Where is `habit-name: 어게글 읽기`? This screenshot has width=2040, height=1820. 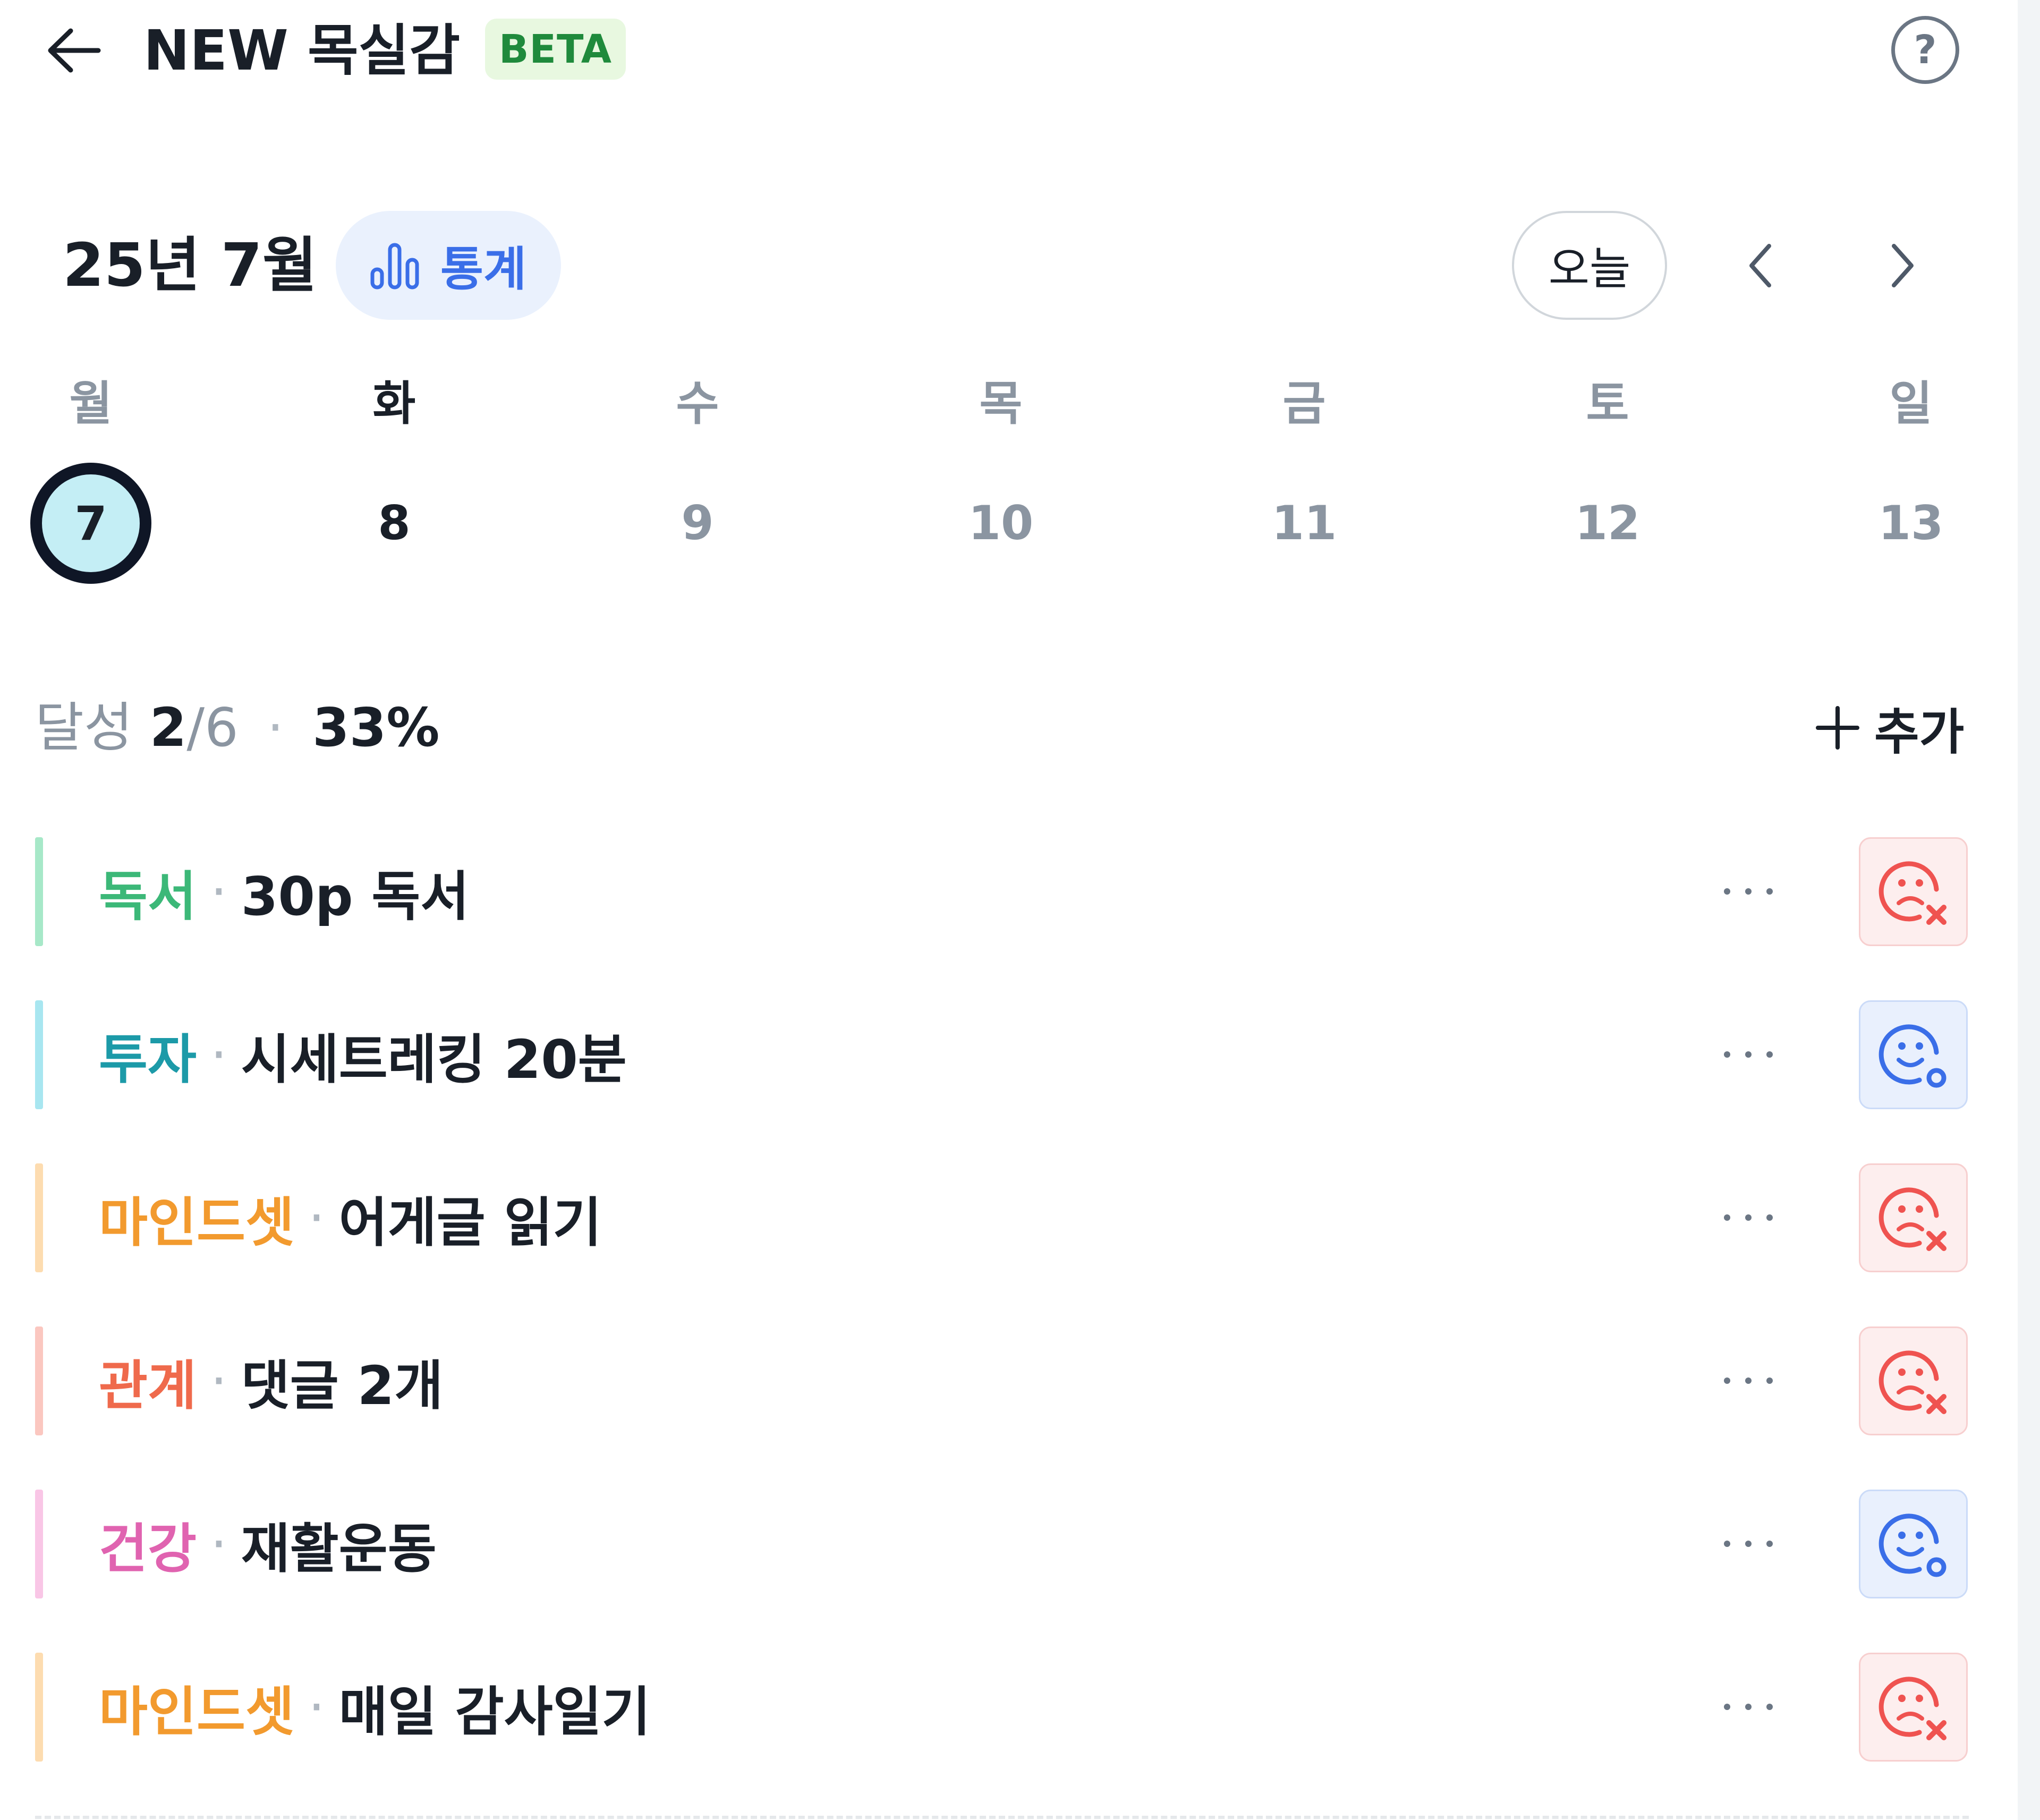
habit-name: 어게글 읽기 is located at coordinates (470, 1223).